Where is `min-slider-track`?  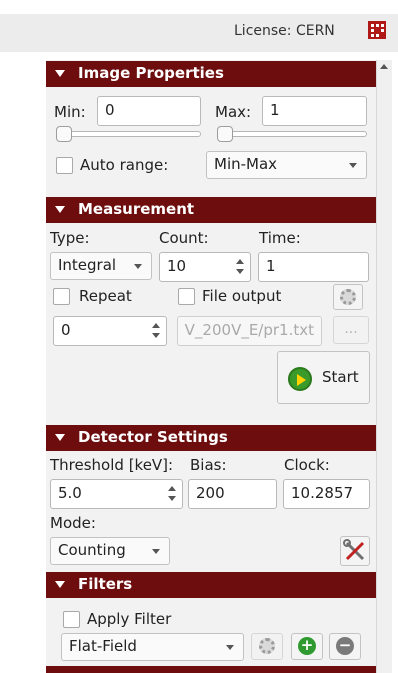 min-slider-track is located at coordinates (128, 134).